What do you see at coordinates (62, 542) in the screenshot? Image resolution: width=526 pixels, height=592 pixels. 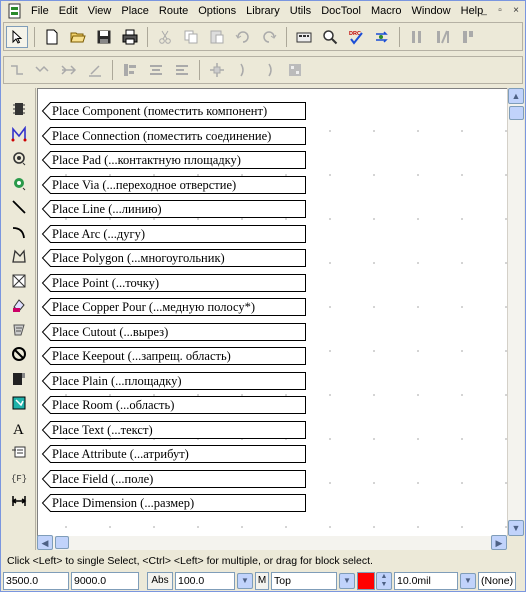 I see `horizontal-scroll-thumb` at bounding box center [62, 542].